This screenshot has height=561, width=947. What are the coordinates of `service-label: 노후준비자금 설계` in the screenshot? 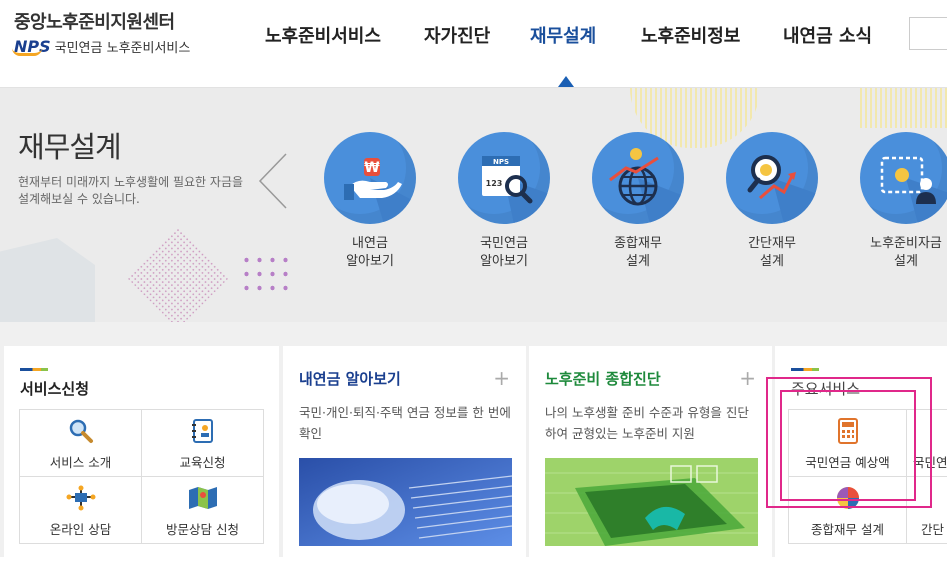 It's located at (906, 252).